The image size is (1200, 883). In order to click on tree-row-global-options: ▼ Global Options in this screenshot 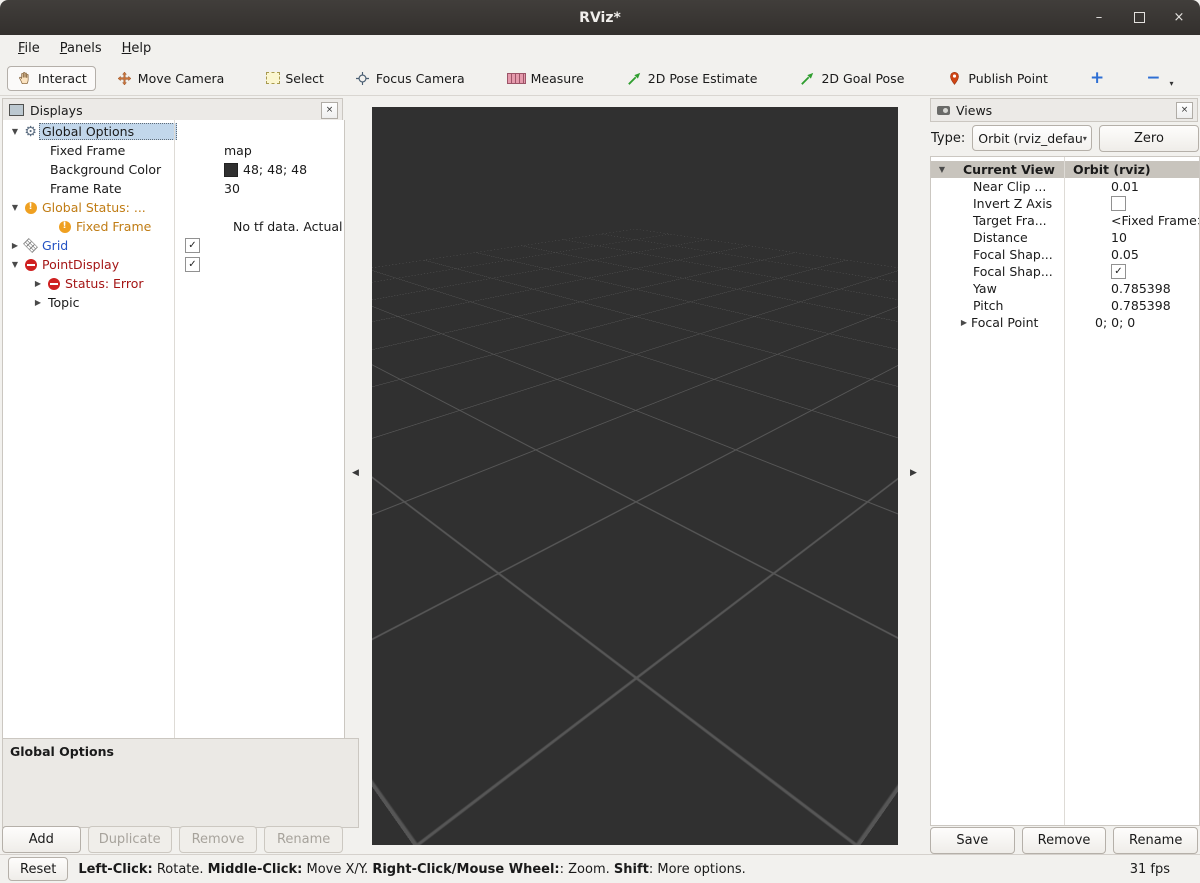, I will do `click(173, 131)`.